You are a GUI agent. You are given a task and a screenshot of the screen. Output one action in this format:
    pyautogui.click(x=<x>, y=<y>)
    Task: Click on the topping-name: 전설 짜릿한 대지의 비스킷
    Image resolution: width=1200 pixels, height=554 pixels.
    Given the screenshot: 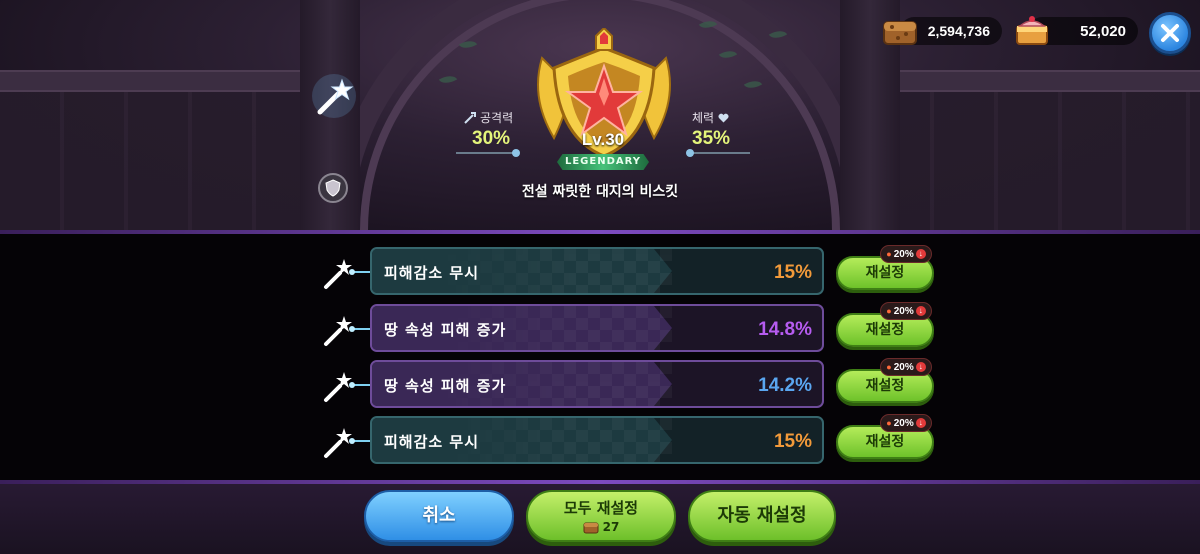 What is the action you would take?
    pyautogui.click(x=600, y=192)
    